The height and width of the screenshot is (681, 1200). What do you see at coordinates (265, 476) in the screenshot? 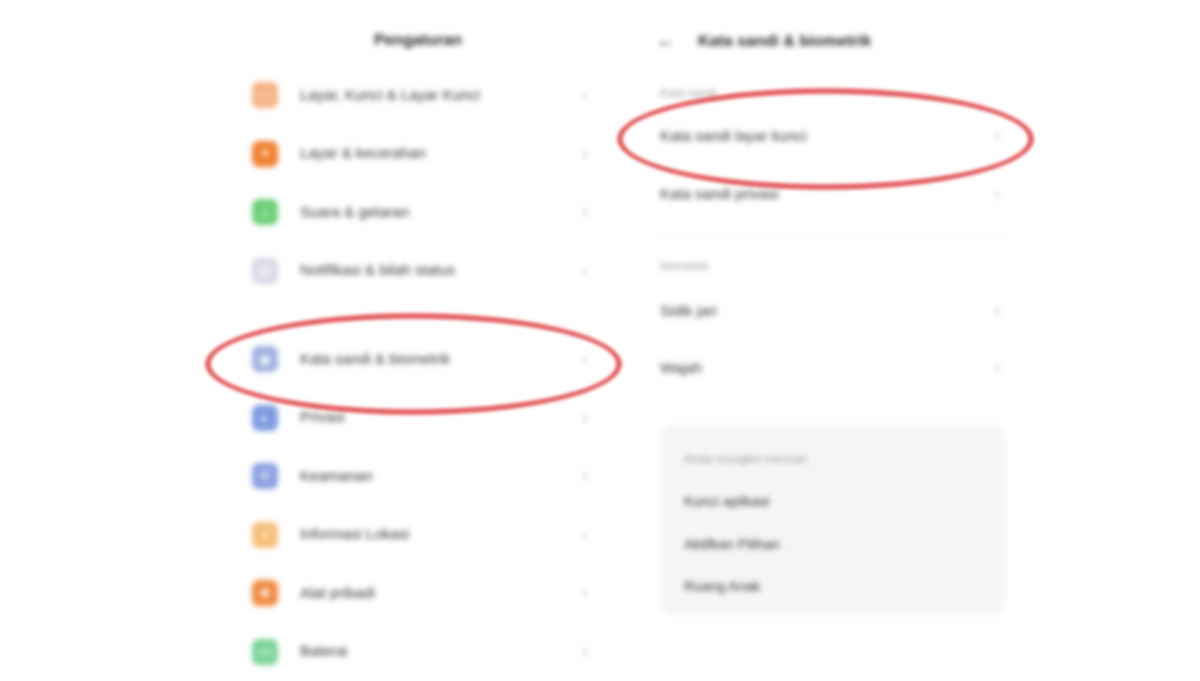
I see `security-icon: ⛨` at bounding box center [265, 476].